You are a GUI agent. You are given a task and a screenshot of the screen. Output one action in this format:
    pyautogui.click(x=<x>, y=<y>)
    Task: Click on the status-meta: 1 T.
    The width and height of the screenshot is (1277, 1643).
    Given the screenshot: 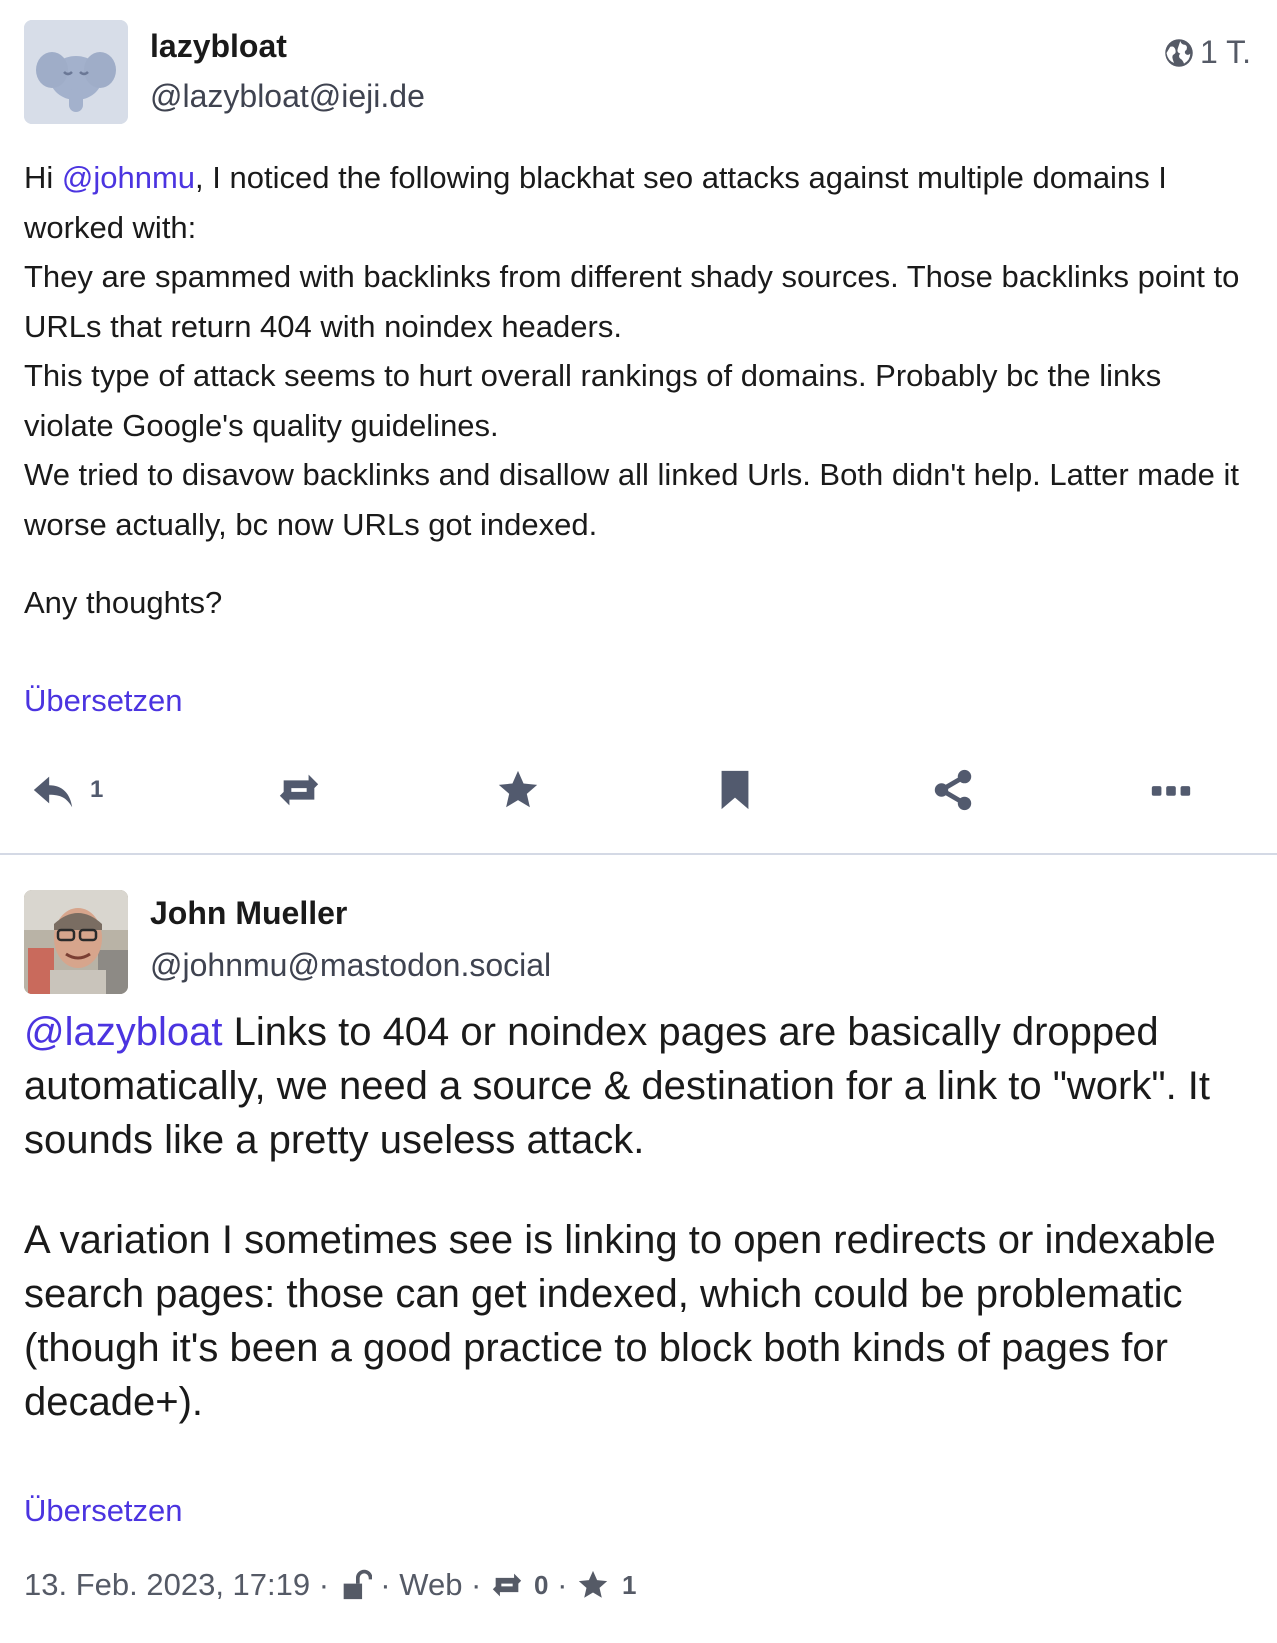 What is the action you would take?
    pyautogui.click(x=1207, y=52)
    